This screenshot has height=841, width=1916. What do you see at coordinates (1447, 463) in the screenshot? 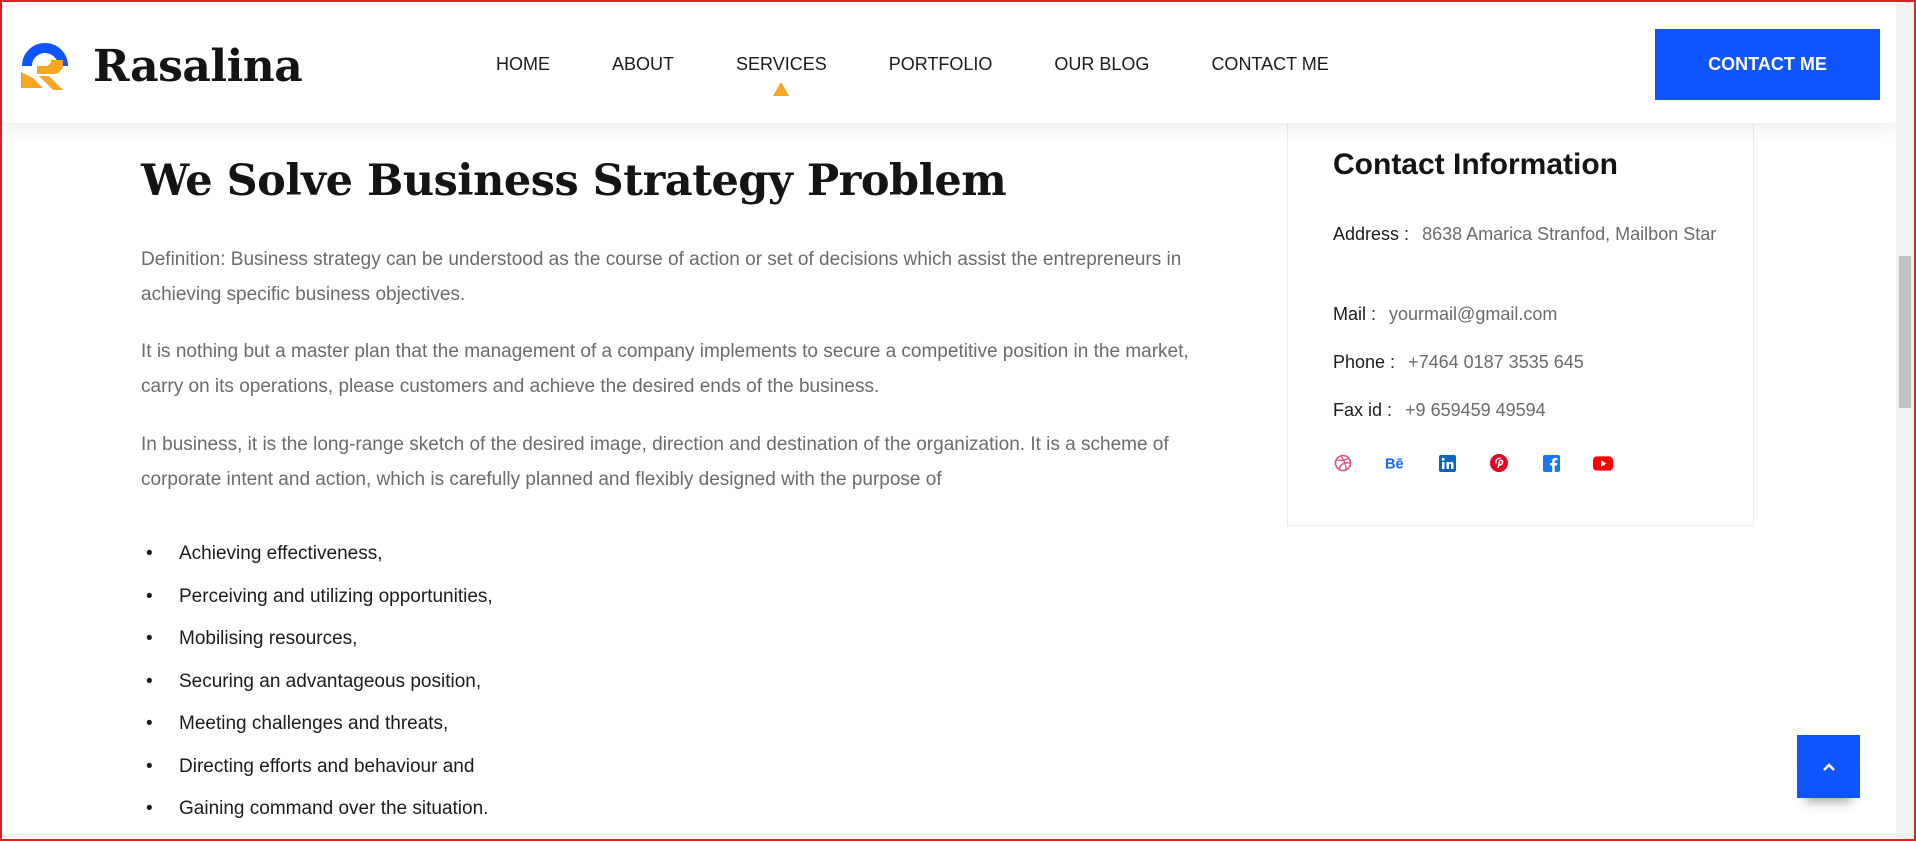
I see `linkedin-icon` at bounding box center [1447, 463].